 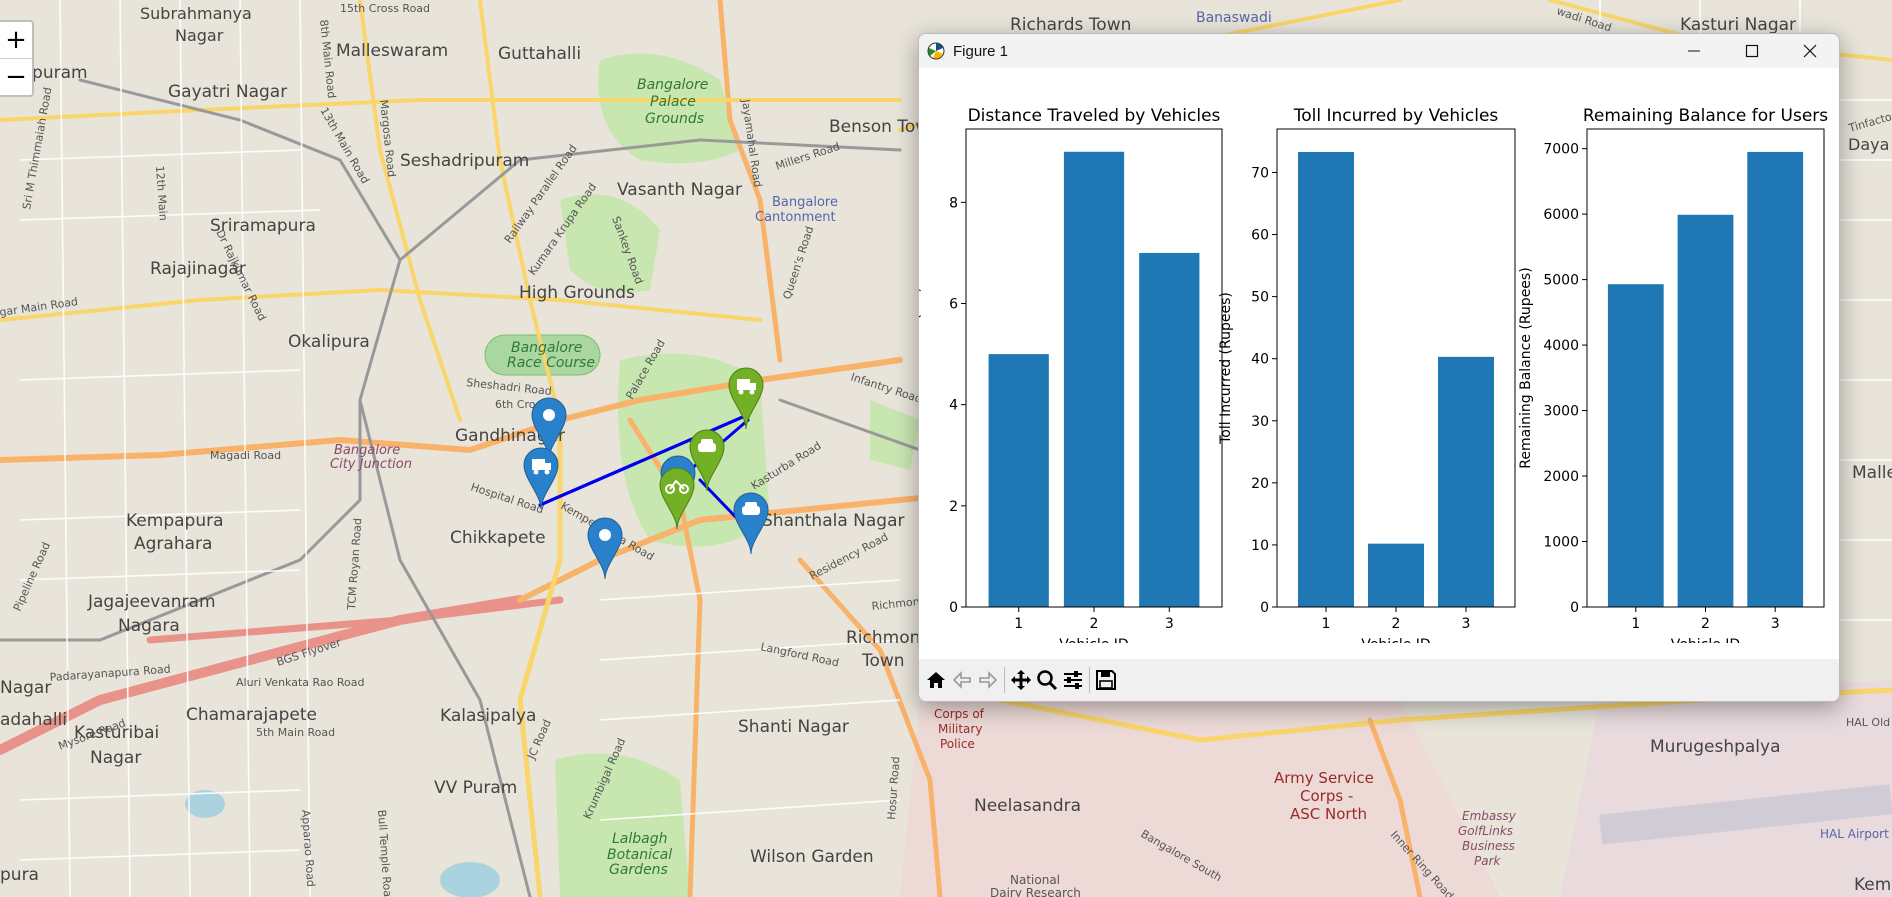 What do you see at coordinates (953, 507) in the screenshot?
I see `y-tick-label: 2` at bounding box center [953, 507].